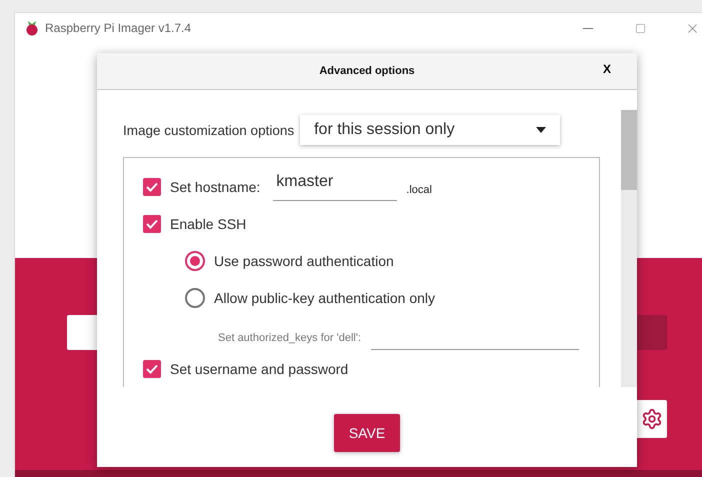  Describe the element at coordinates (208, 130) in the screenshot. I see `customization-label: Image customization options` at that location.